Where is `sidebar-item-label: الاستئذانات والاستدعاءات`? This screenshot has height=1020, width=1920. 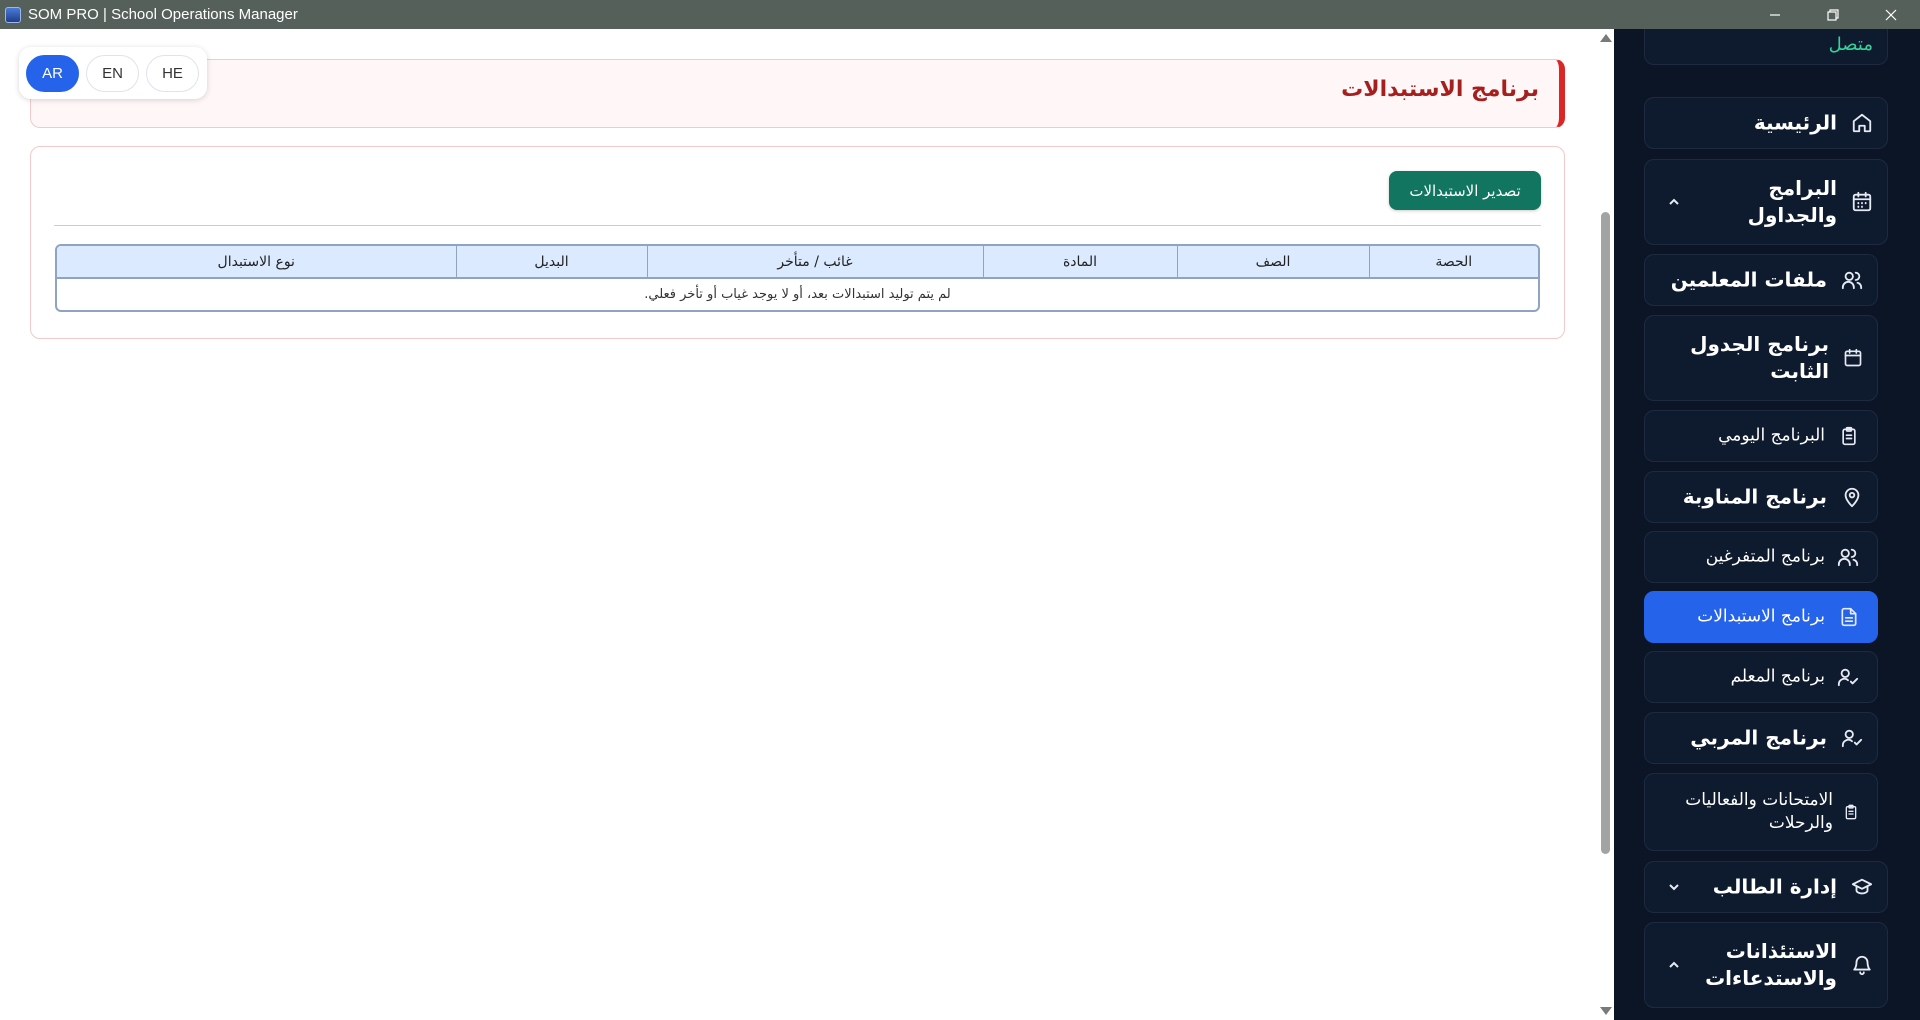 sidebar-item-label: الاستئذانات والاستدعاءات is located at coordinates (1771, 964).